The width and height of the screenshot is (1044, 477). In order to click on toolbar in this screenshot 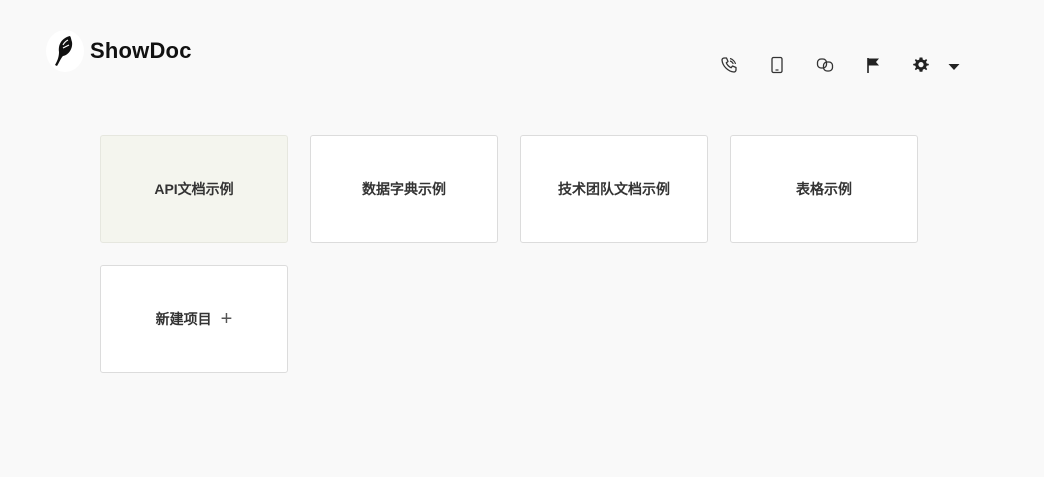, I will do `click(839, 67)`.